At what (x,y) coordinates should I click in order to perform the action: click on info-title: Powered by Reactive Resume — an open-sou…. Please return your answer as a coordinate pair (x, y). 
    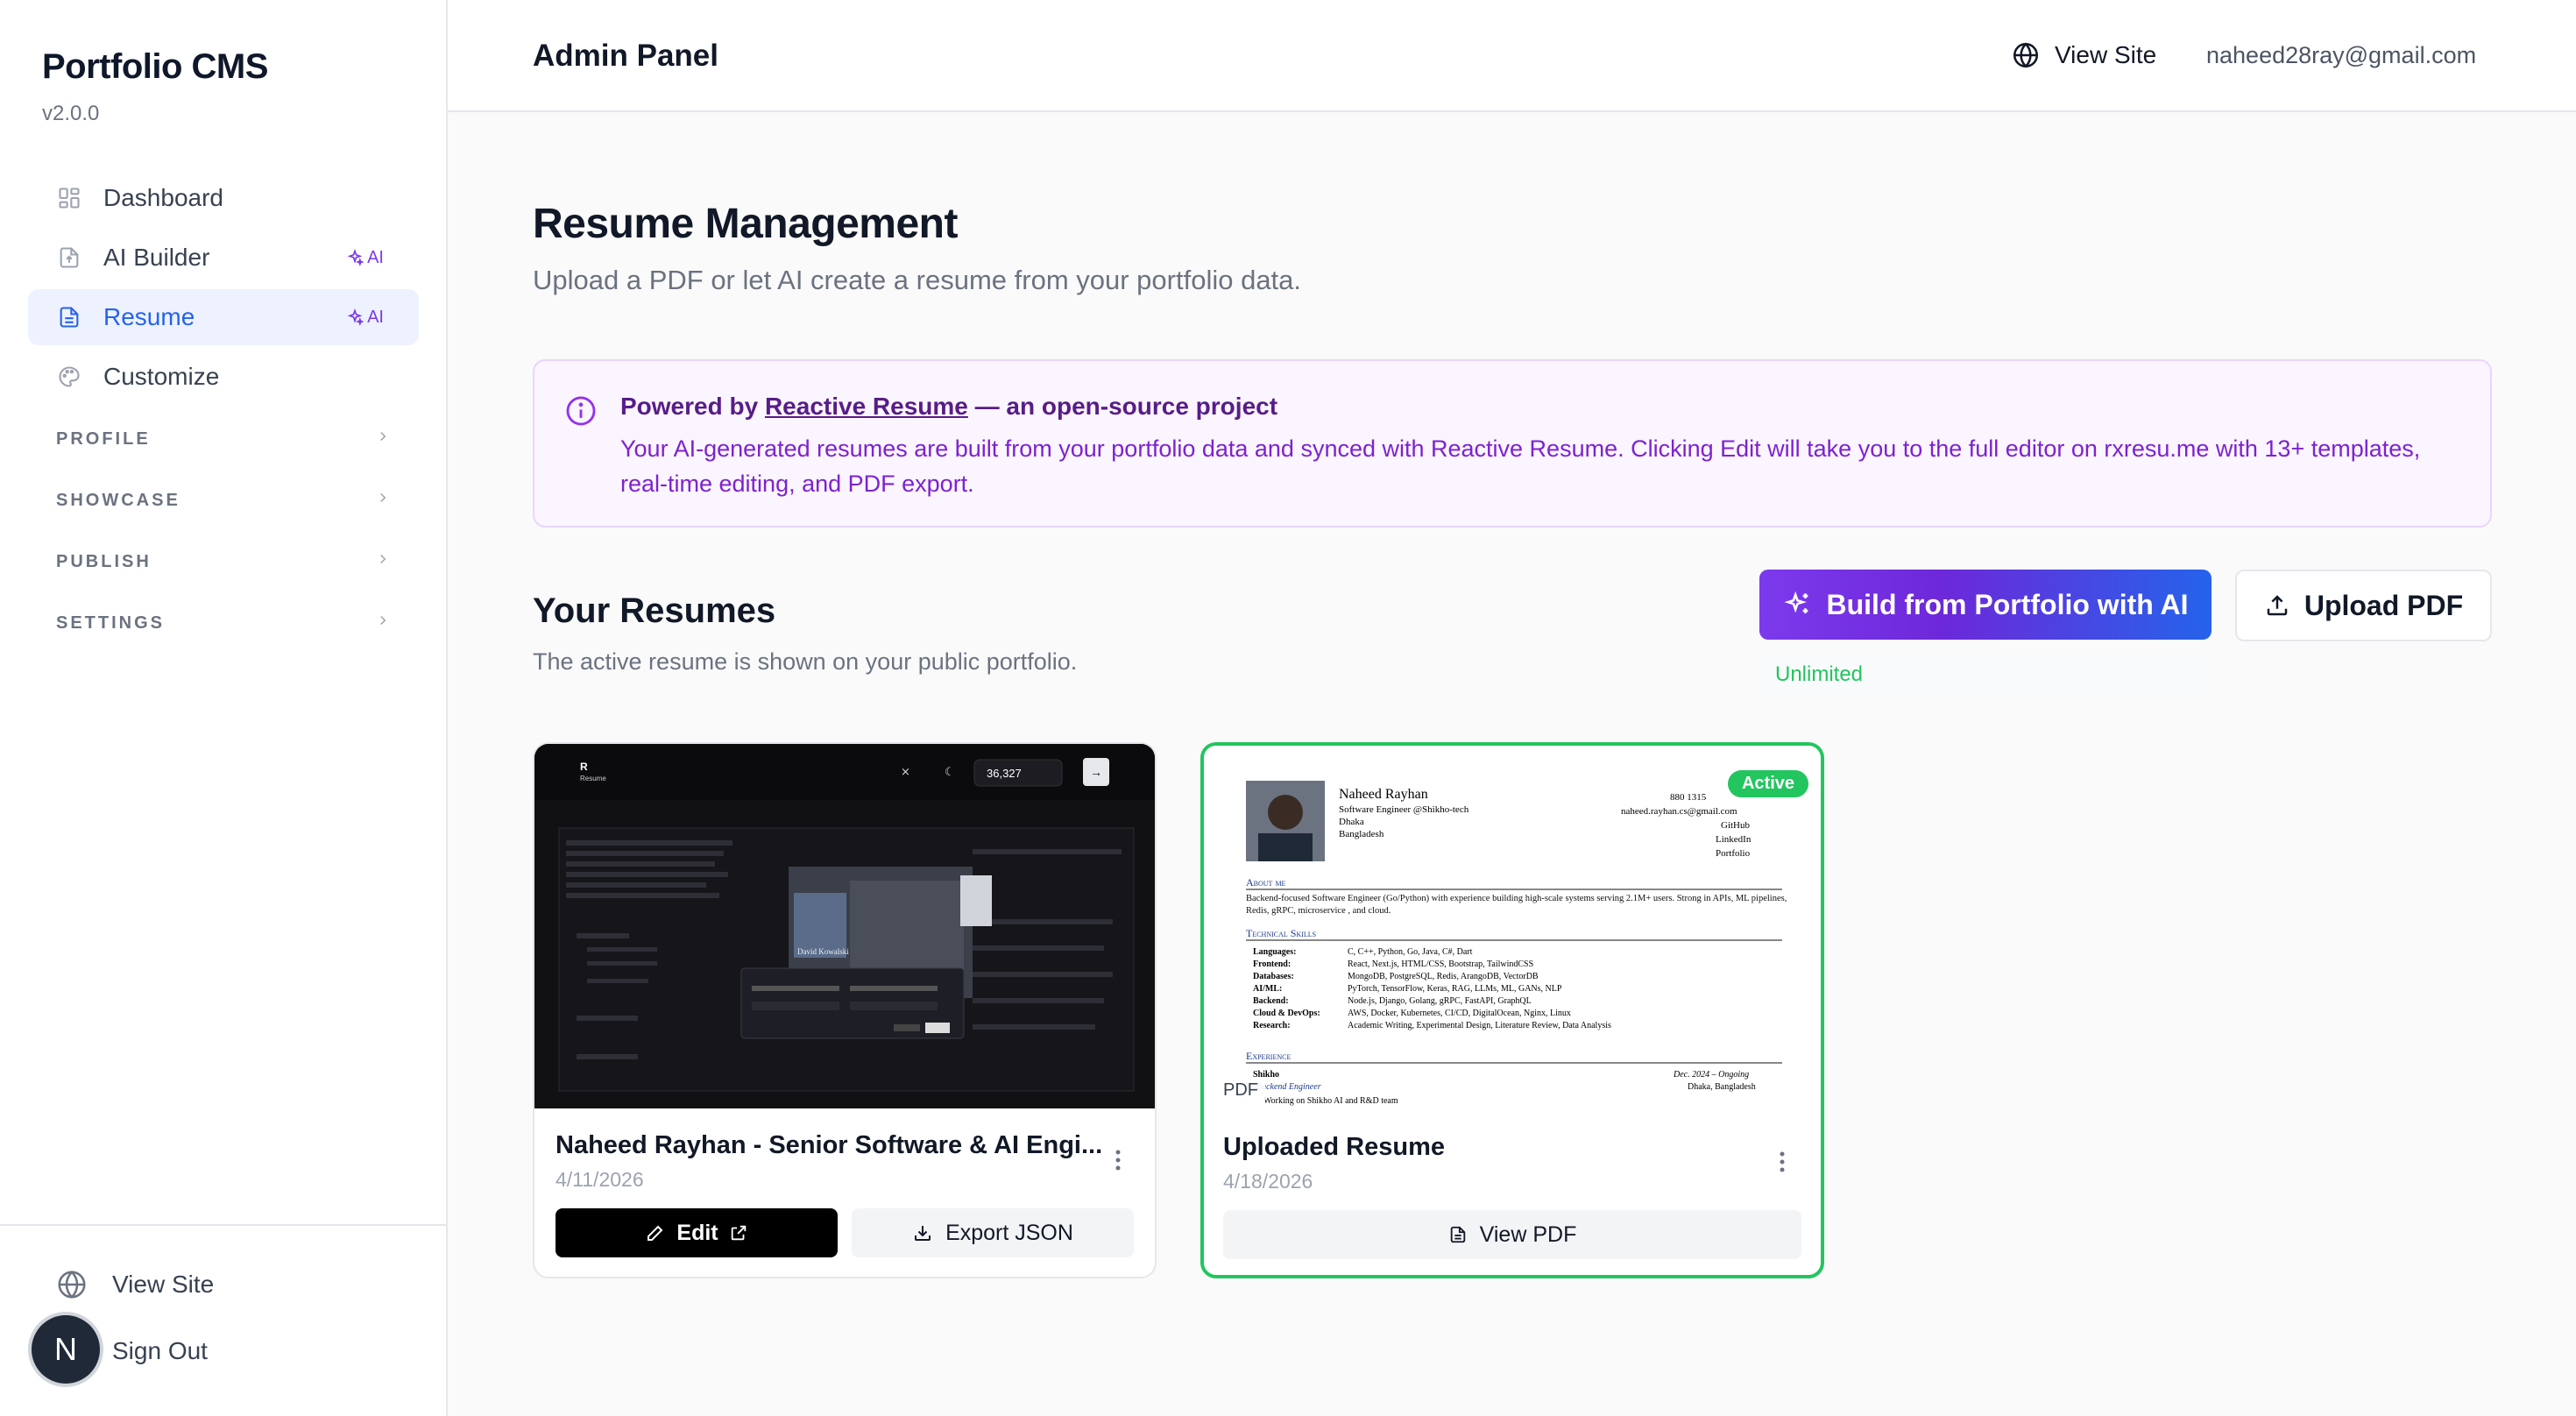
    Looking at the image, I should click on (949, 406).